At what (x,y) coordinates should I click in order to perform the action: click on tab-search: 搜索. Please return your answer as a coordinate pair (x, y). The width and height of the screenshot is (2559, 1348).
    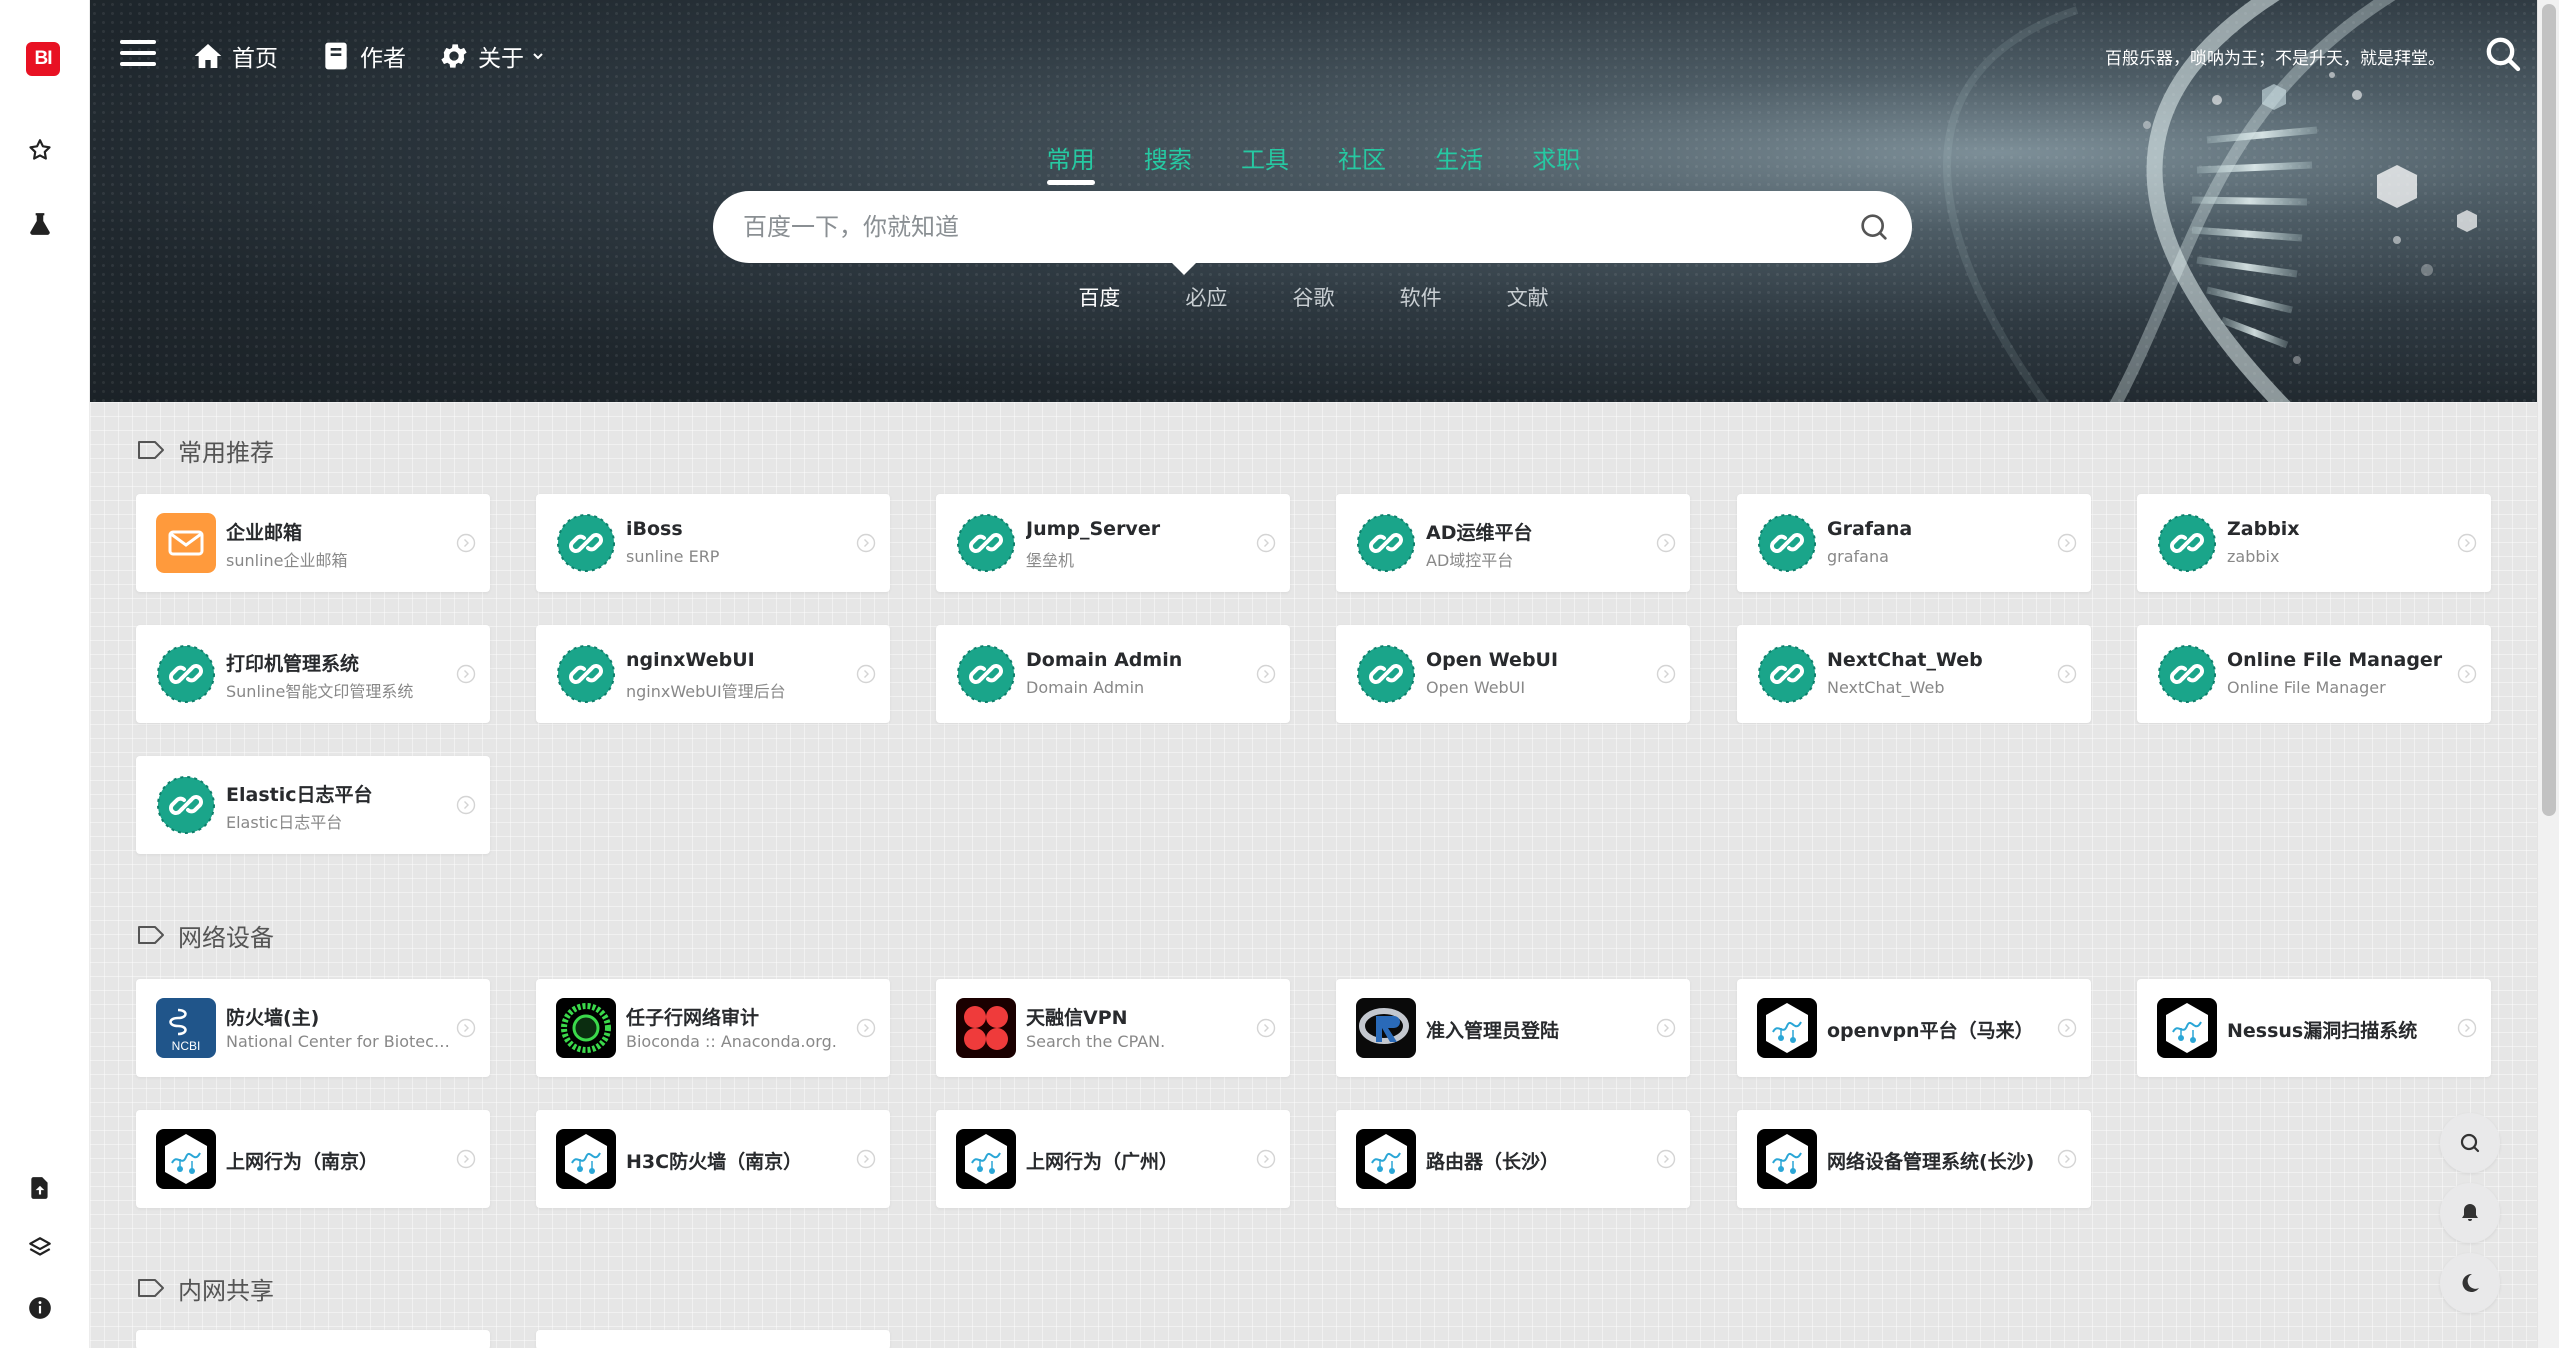
    Looking at the image, I should click on (1168, 162).